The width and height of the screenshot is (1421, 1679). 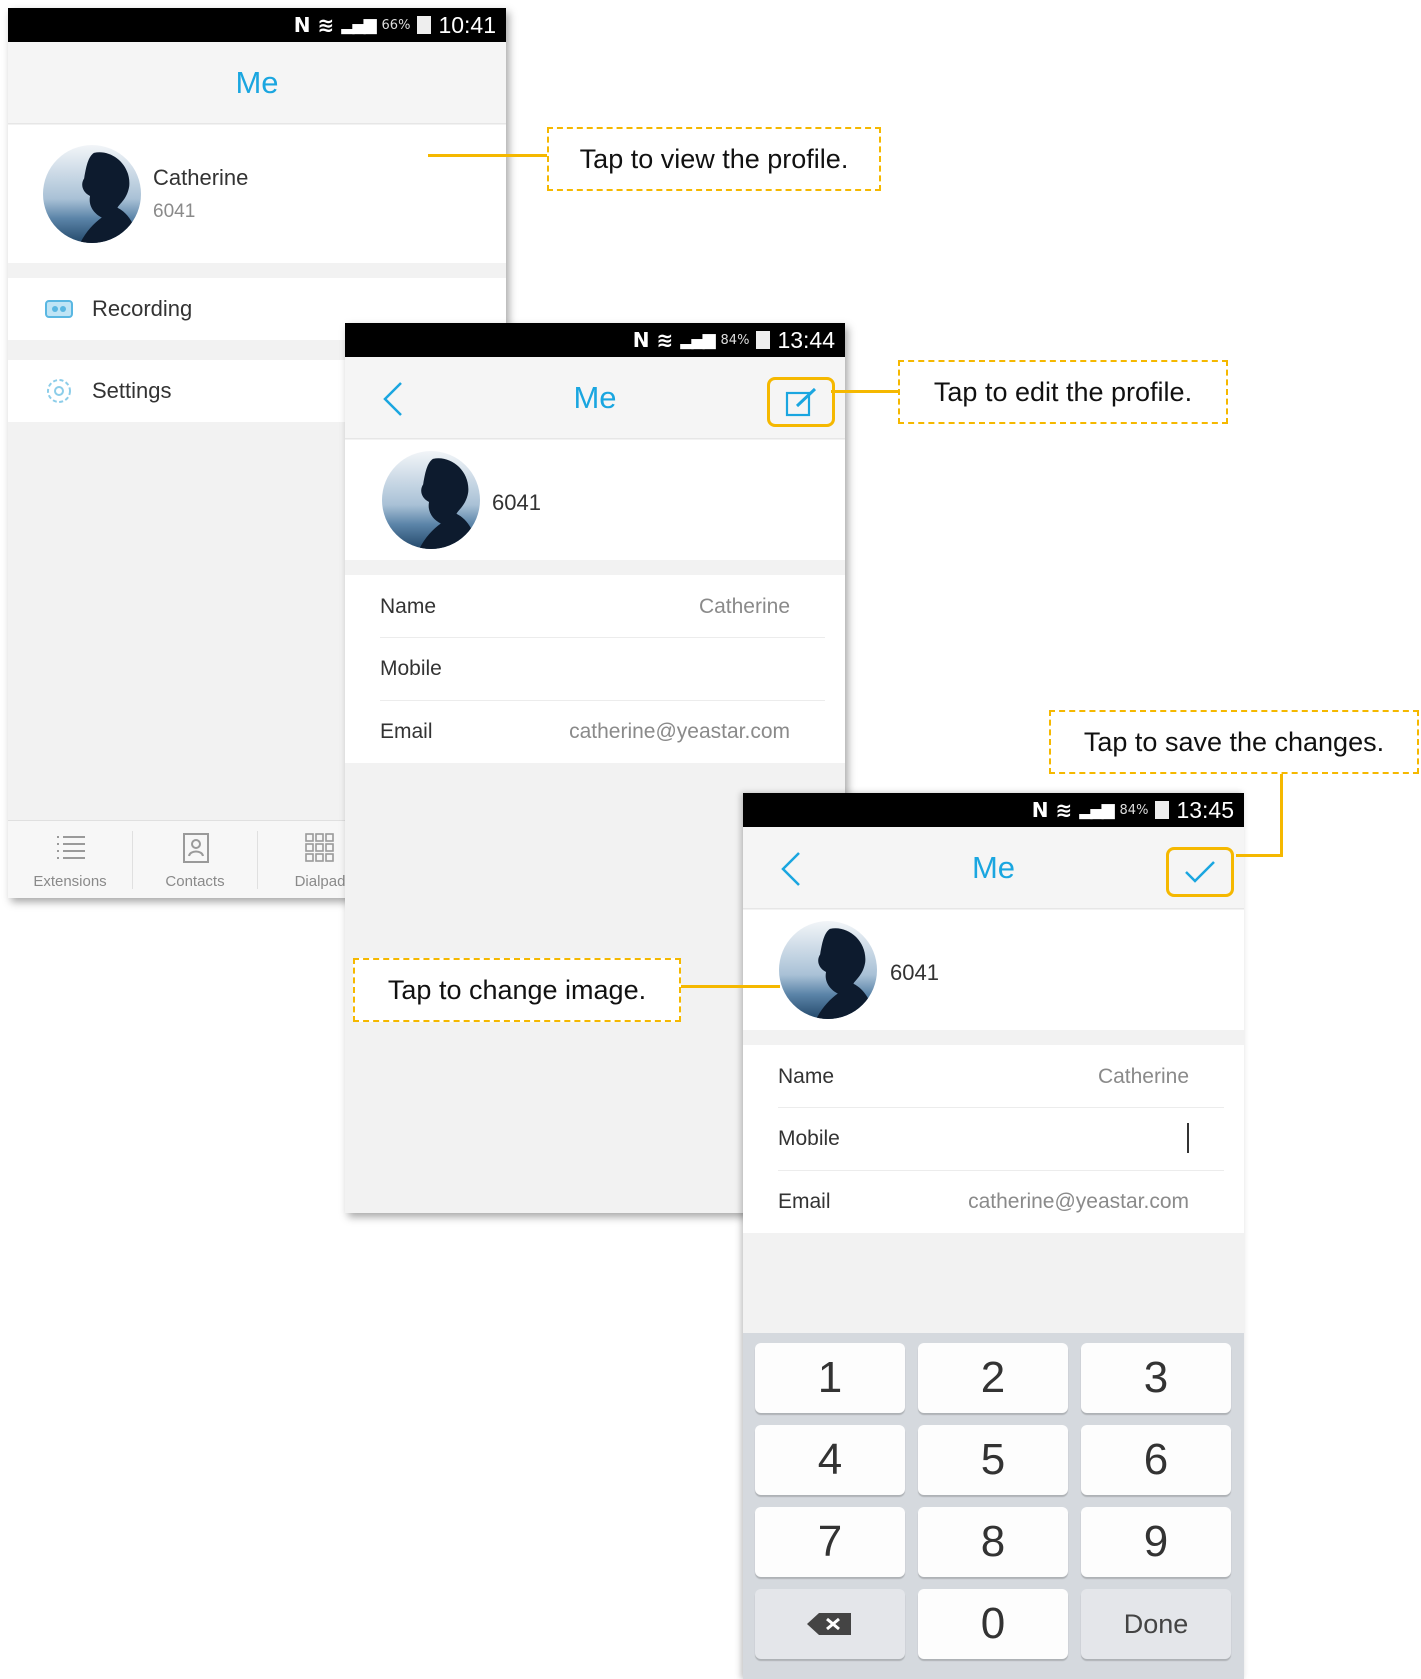 I want to click on menu-label-recording: Recording, so click(x=142, y=308).